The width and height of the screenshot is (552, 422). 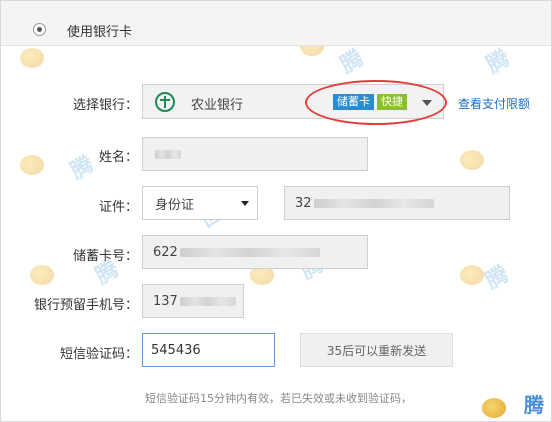 I want to click on bank-name: 农业银行, so click(x=217, y=105).